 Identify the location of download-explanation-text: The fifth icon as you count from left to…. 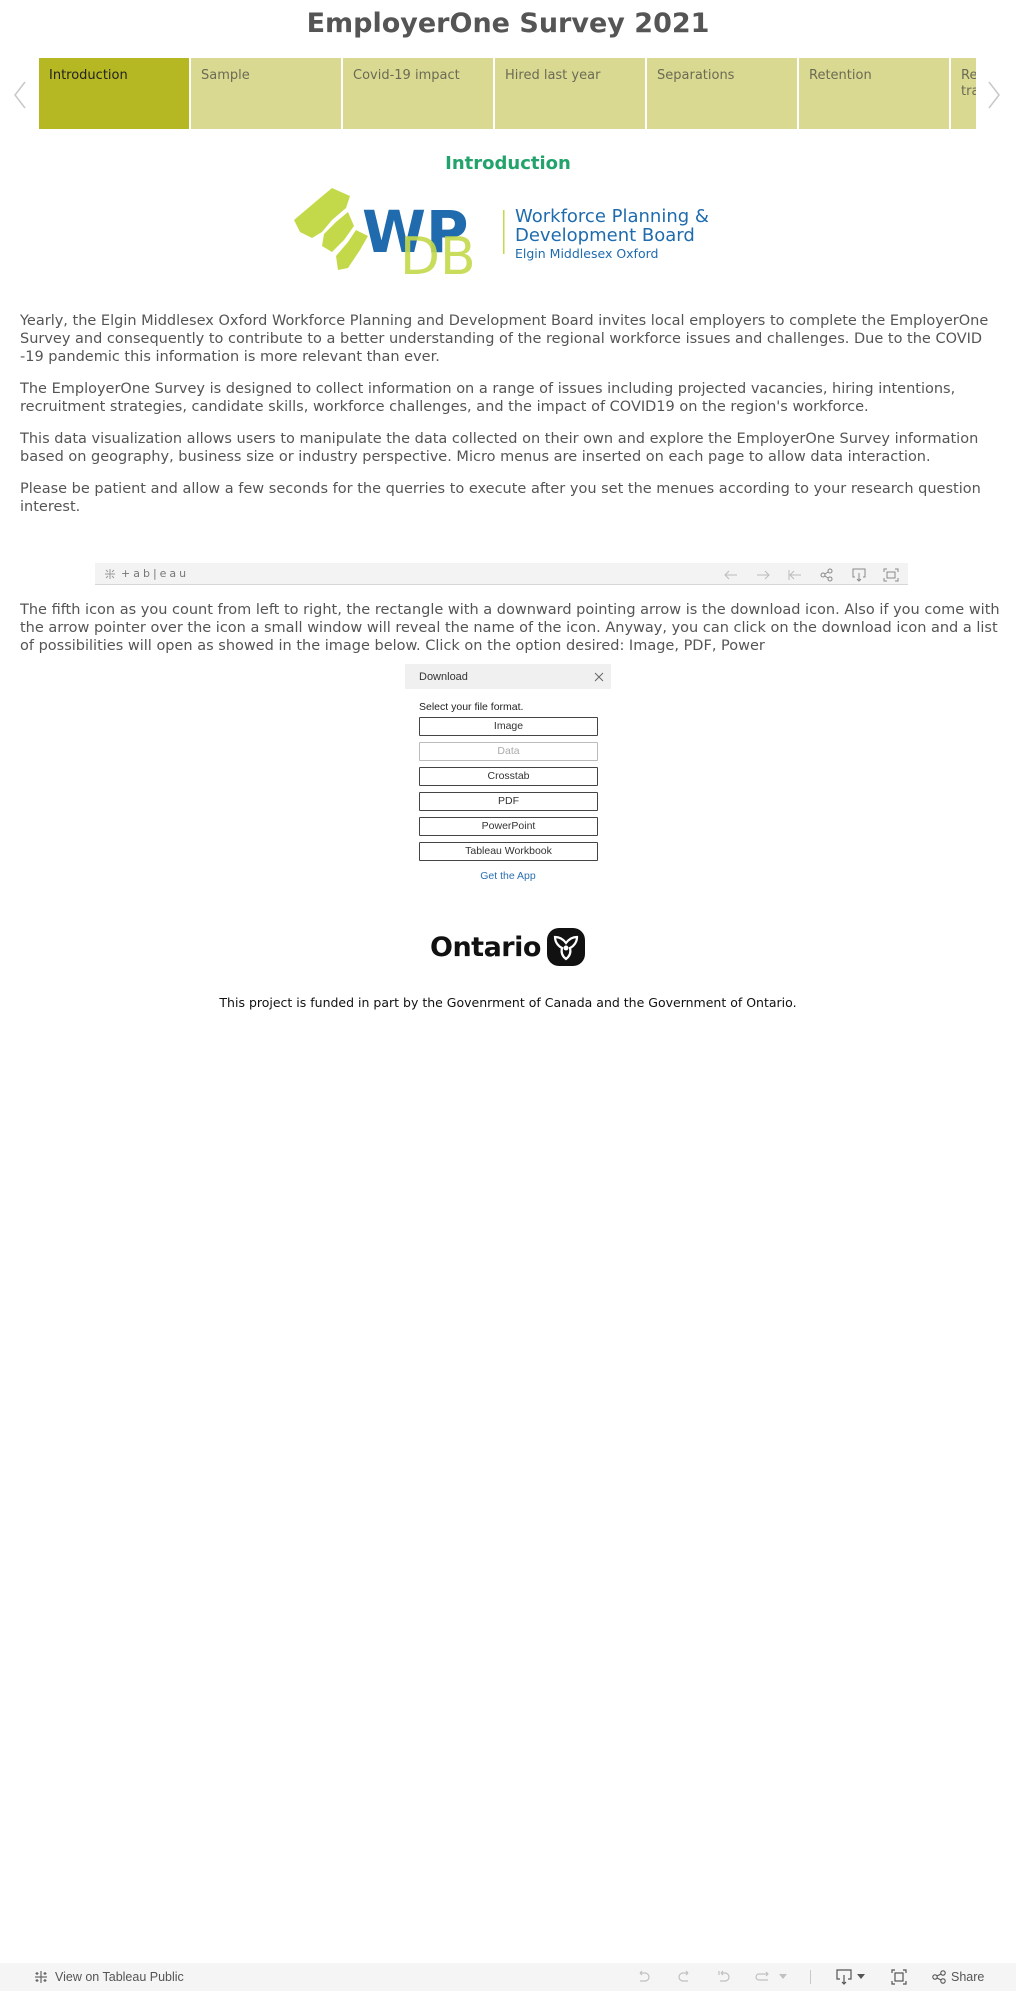
(510, 628).